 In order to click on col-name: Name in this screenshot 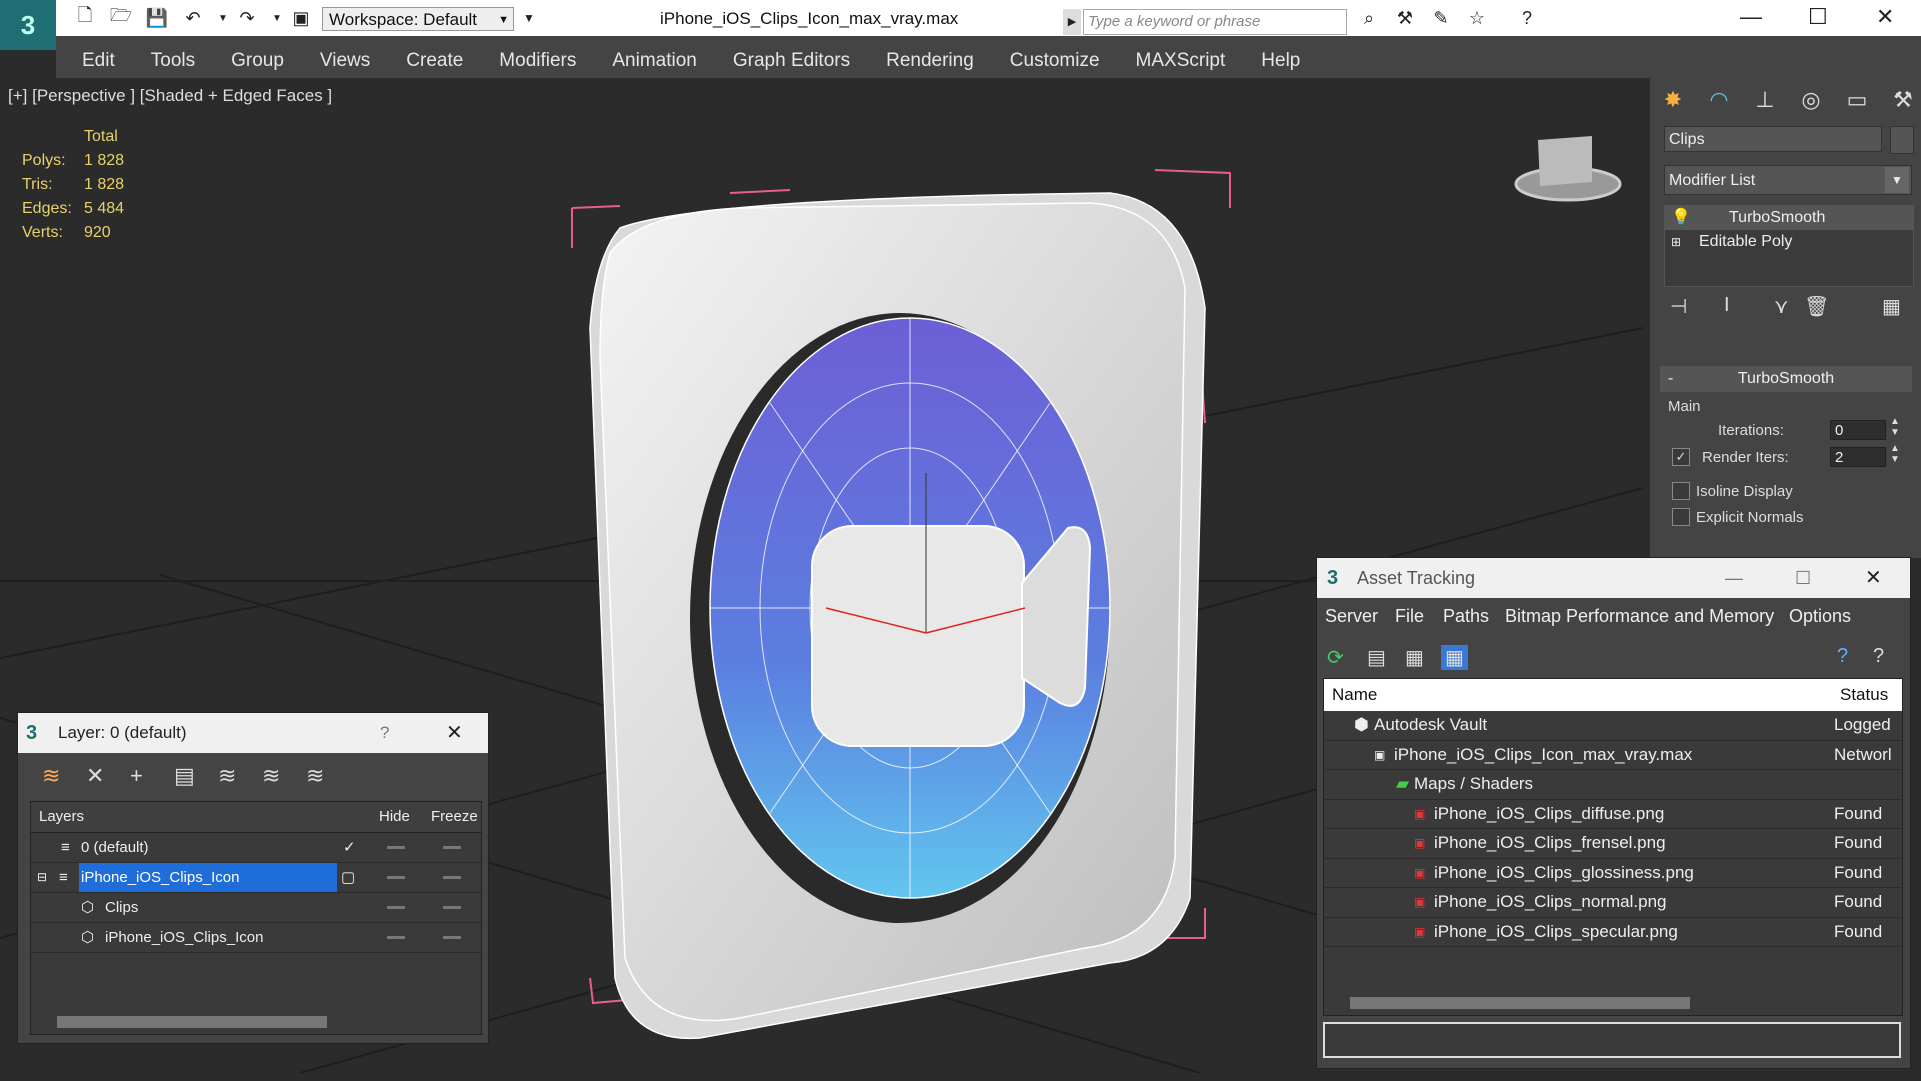, I will do `click(1354, 695)`.